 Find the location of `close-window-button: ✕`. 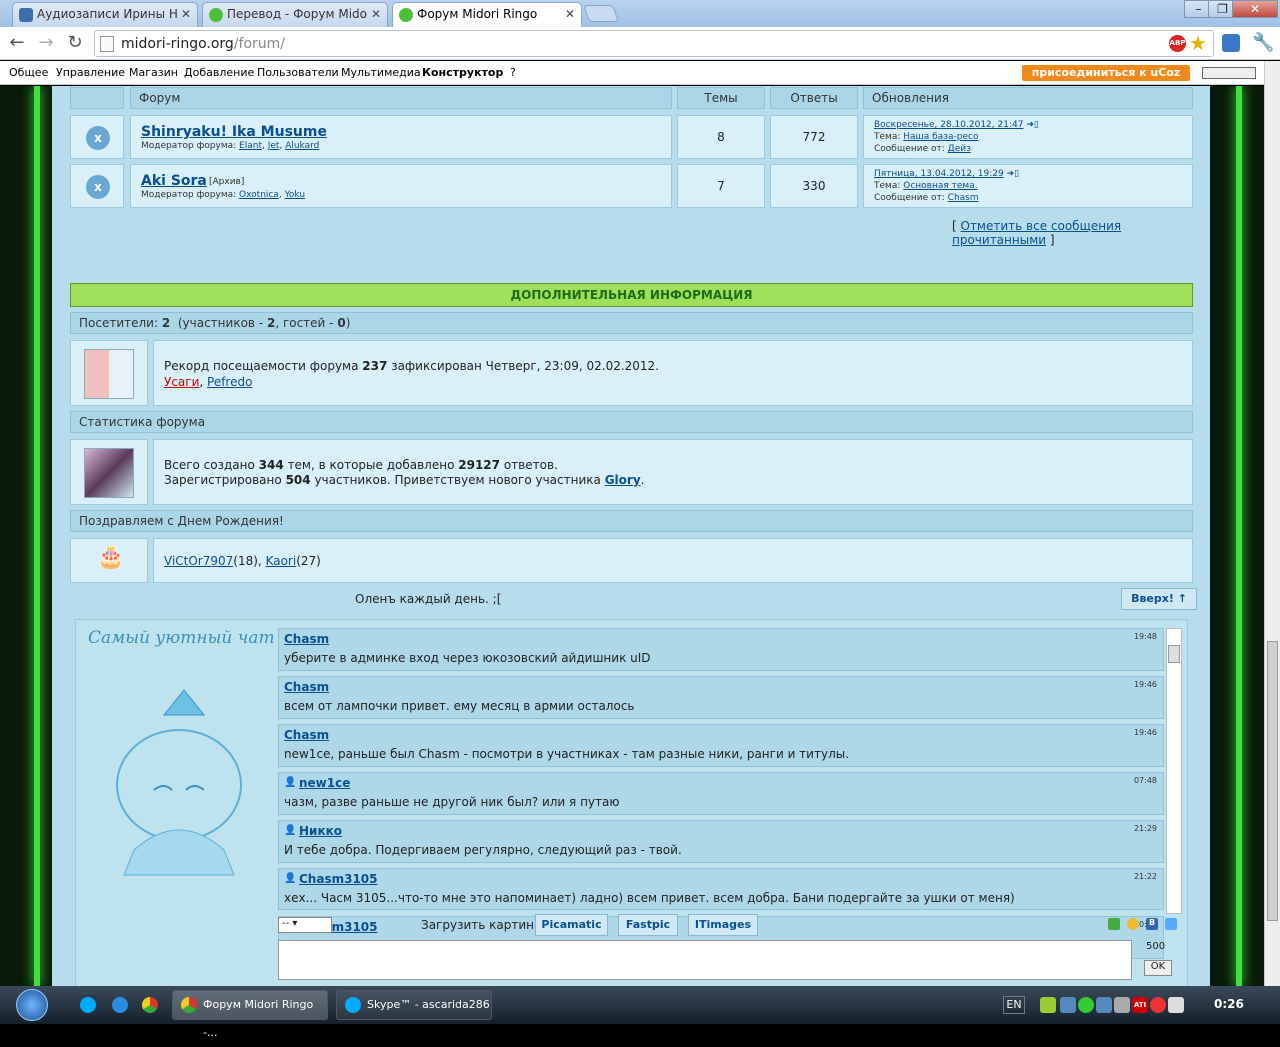

close-window-button: ✕ is located at coordinates (1255, 9).